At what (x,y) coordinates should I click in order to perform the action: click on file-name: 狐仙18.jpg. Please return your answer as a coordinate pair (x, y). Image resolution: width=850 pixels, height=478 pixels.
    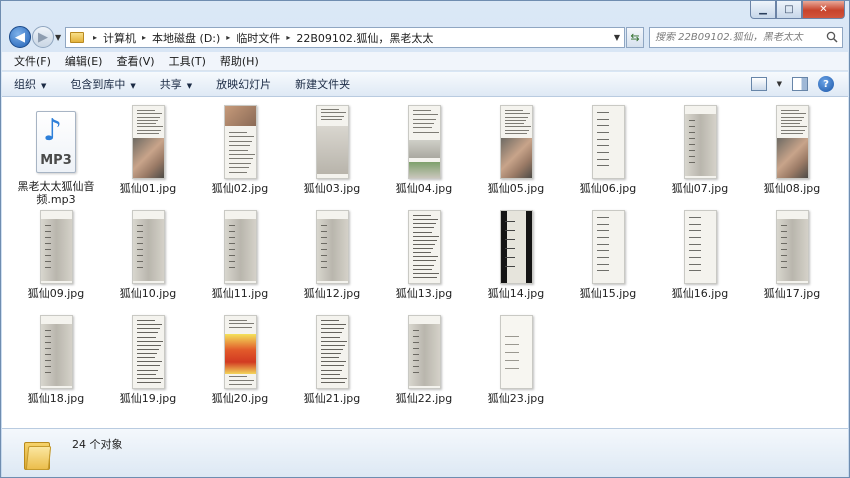
    Looking at the image, I should click on (56, 398).